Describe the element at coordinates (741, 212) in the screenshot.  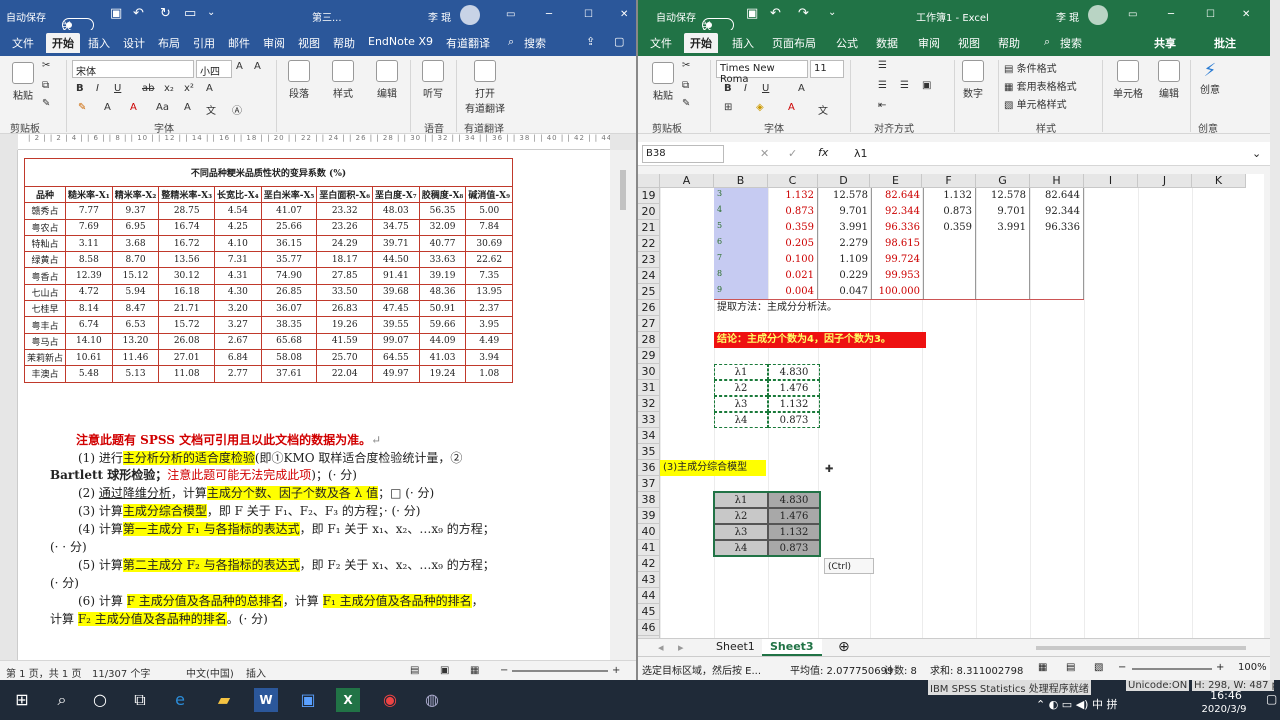
I see `component-index: 4` at that location.